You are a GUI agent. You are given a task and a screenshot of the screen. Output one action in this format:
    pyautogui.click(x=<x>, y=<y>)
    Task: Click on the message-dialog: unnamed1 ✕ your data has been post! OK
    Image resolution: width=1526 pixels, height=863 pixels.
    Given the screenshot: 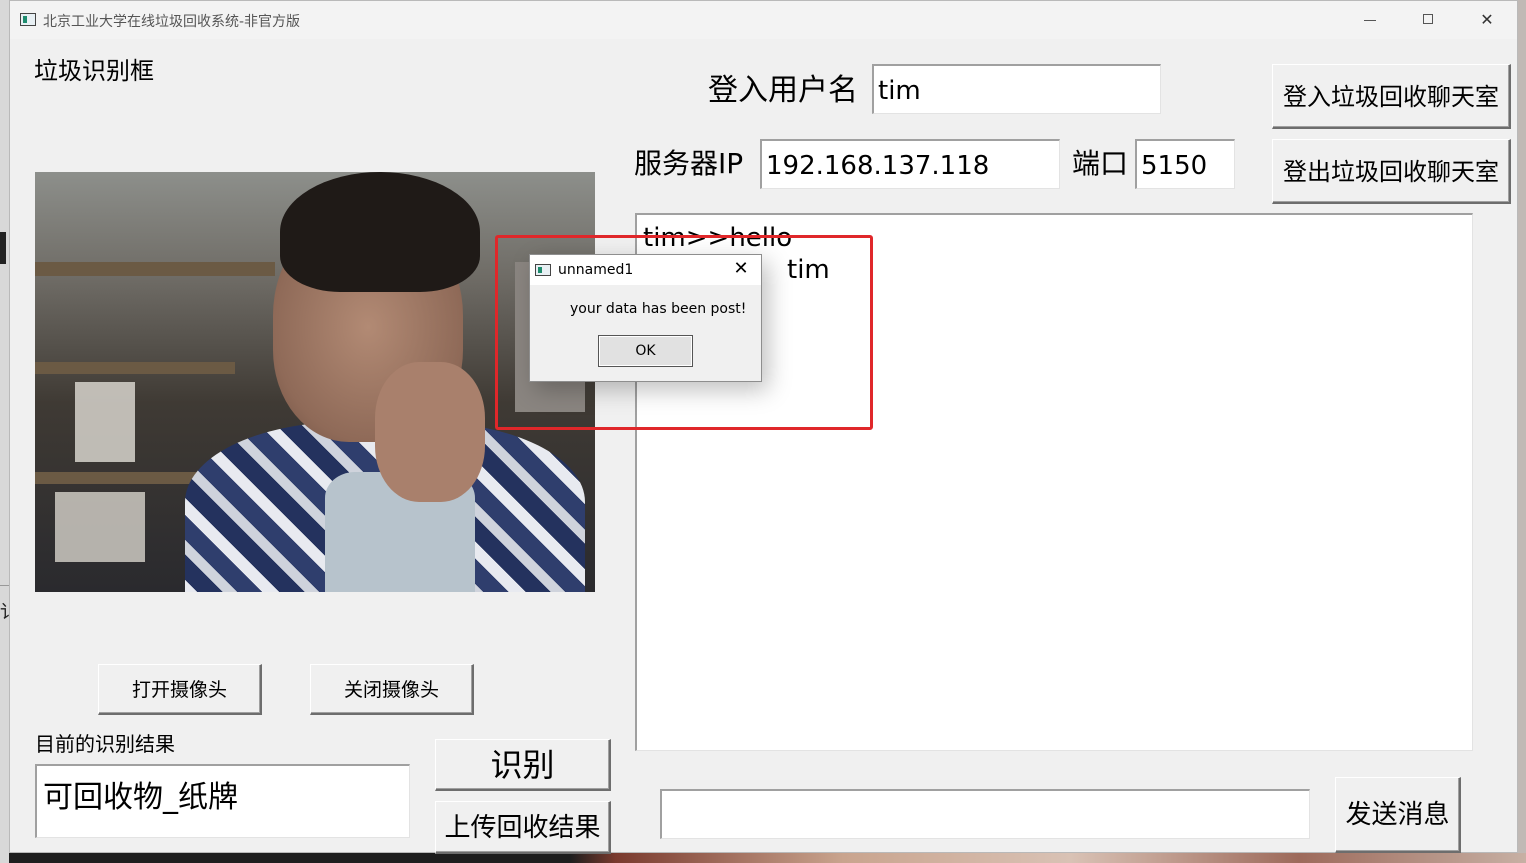 What is the action you would take?
    pyautogui.click(x=645, y=318)
    